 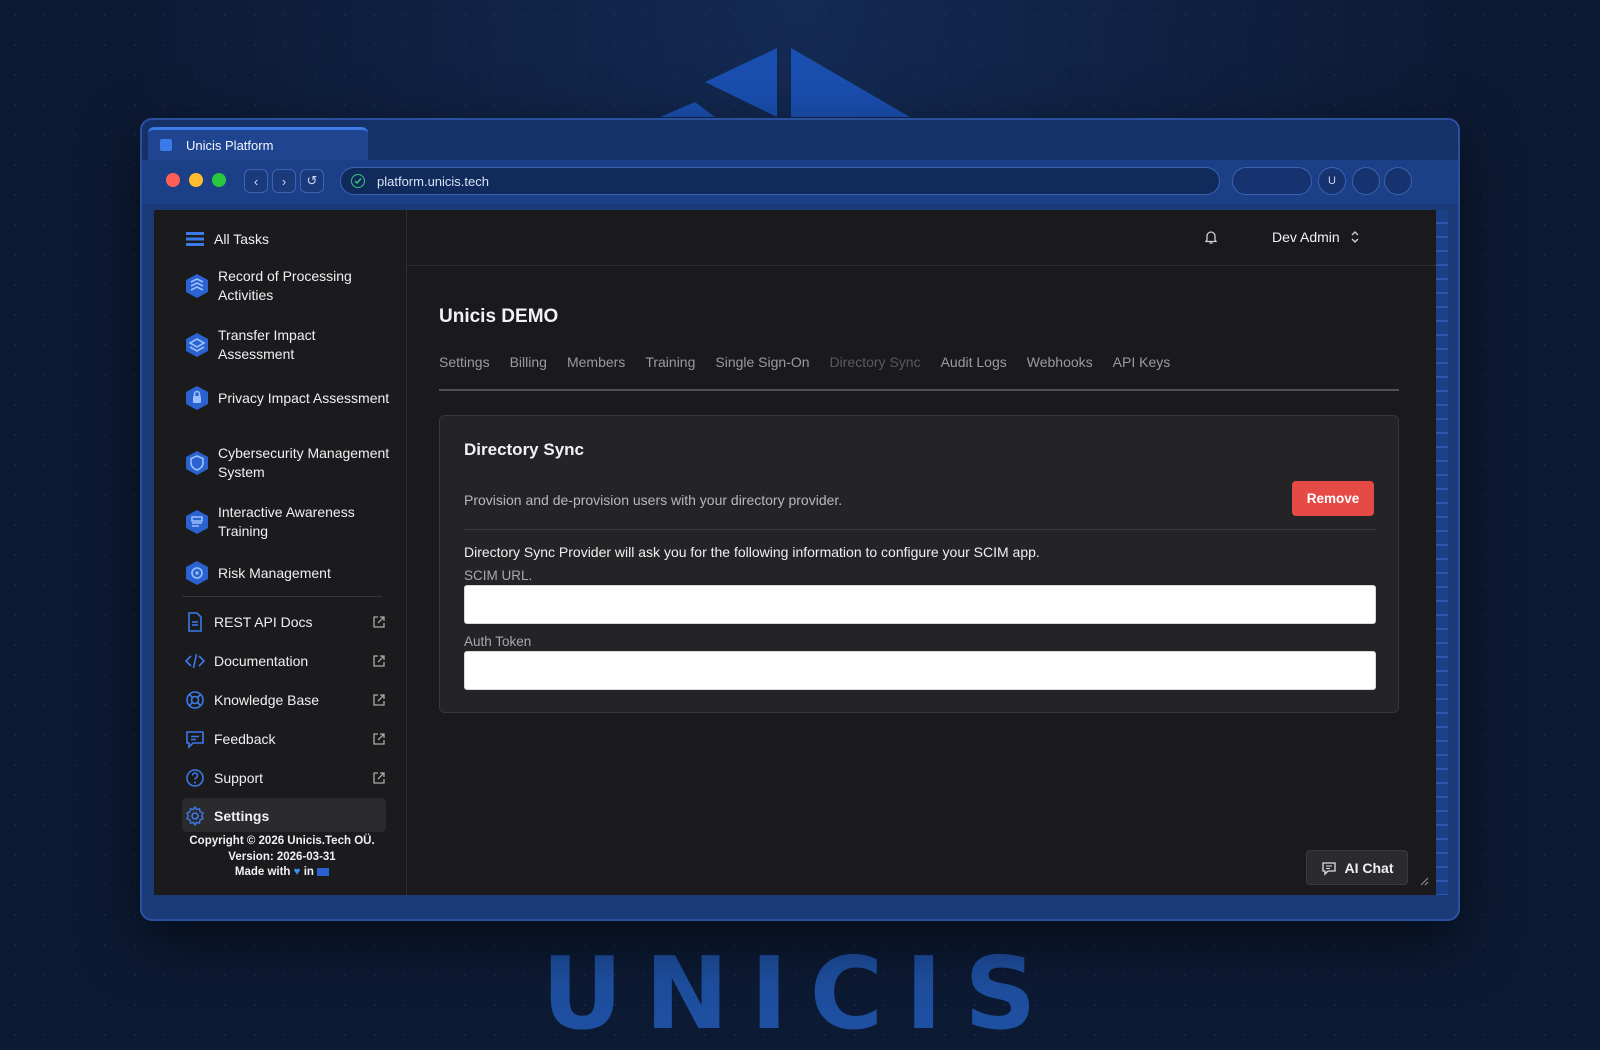 I want to click on version-text: Version: 2026-03-31, so click(x=282, y=856).